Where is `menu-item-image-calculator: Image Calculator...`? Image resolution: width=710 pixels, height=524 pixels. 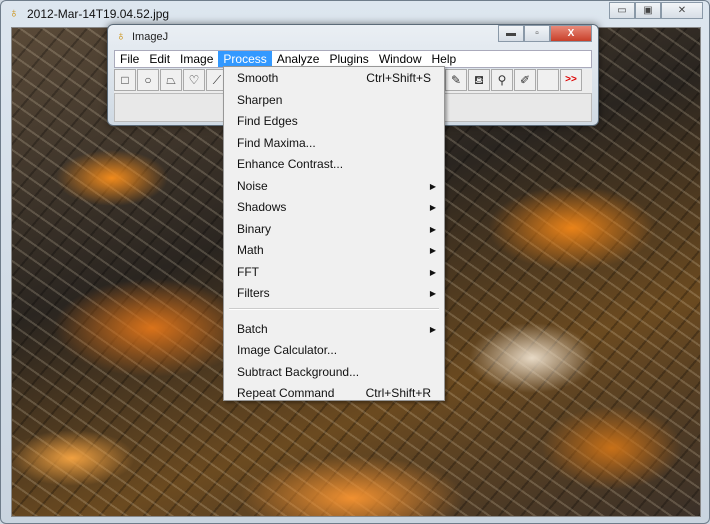
menu-item-image-calculator: Image Calculator... is located at coordinates (334, 350).